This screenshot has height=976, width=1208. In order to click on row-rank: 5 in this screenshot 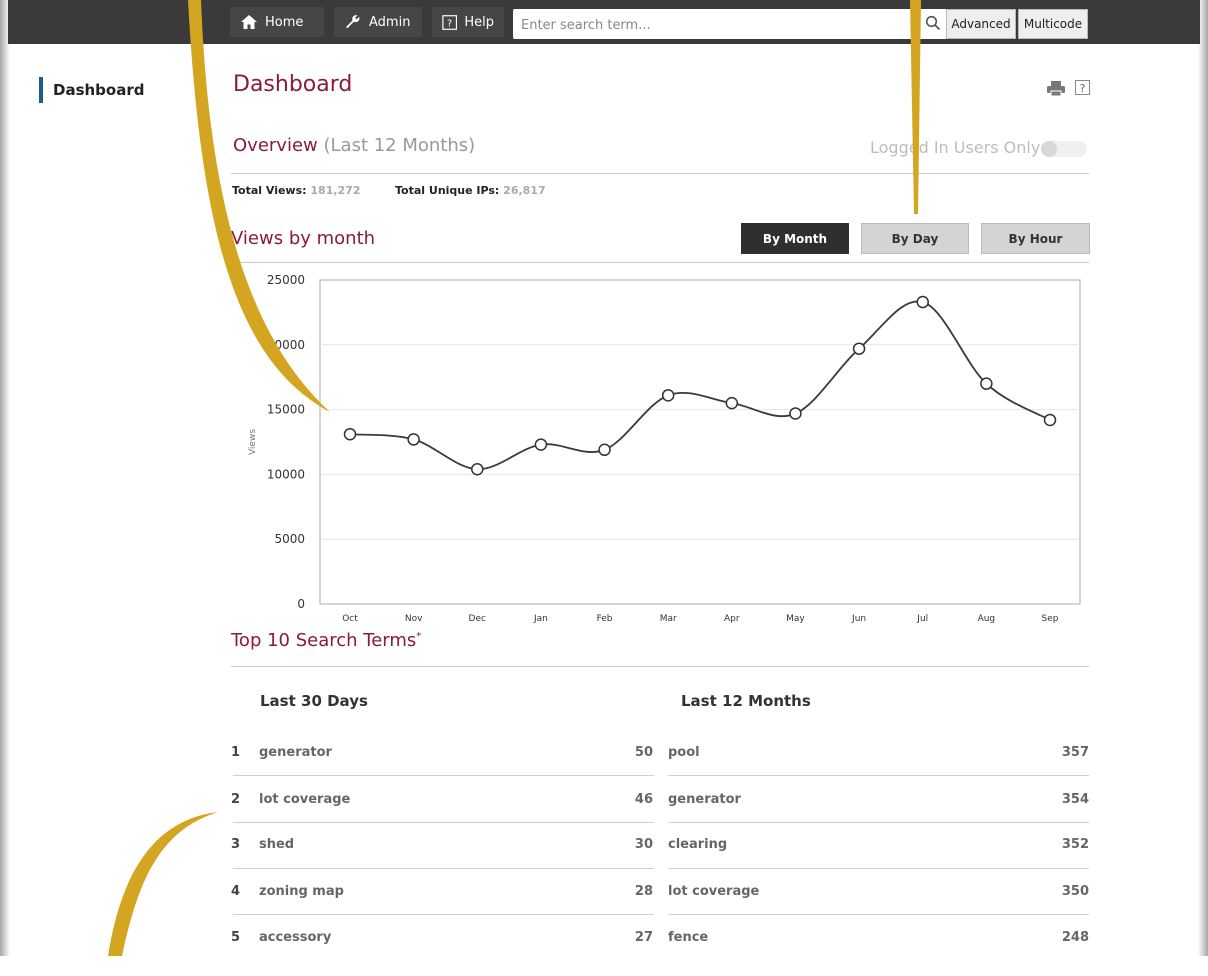, I will do `click(236, 937)`.